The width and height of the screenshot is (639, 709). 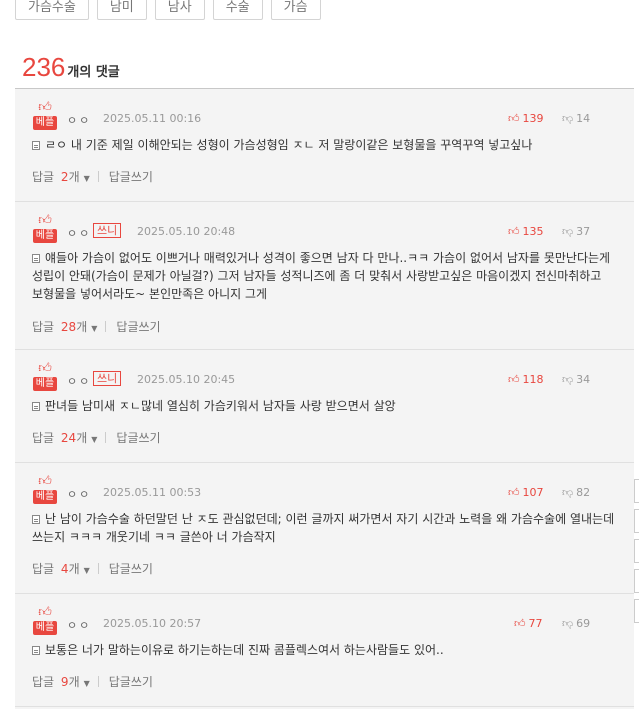 I want to click on like-button: 👍︎ 107, so click(x=526, y=492).